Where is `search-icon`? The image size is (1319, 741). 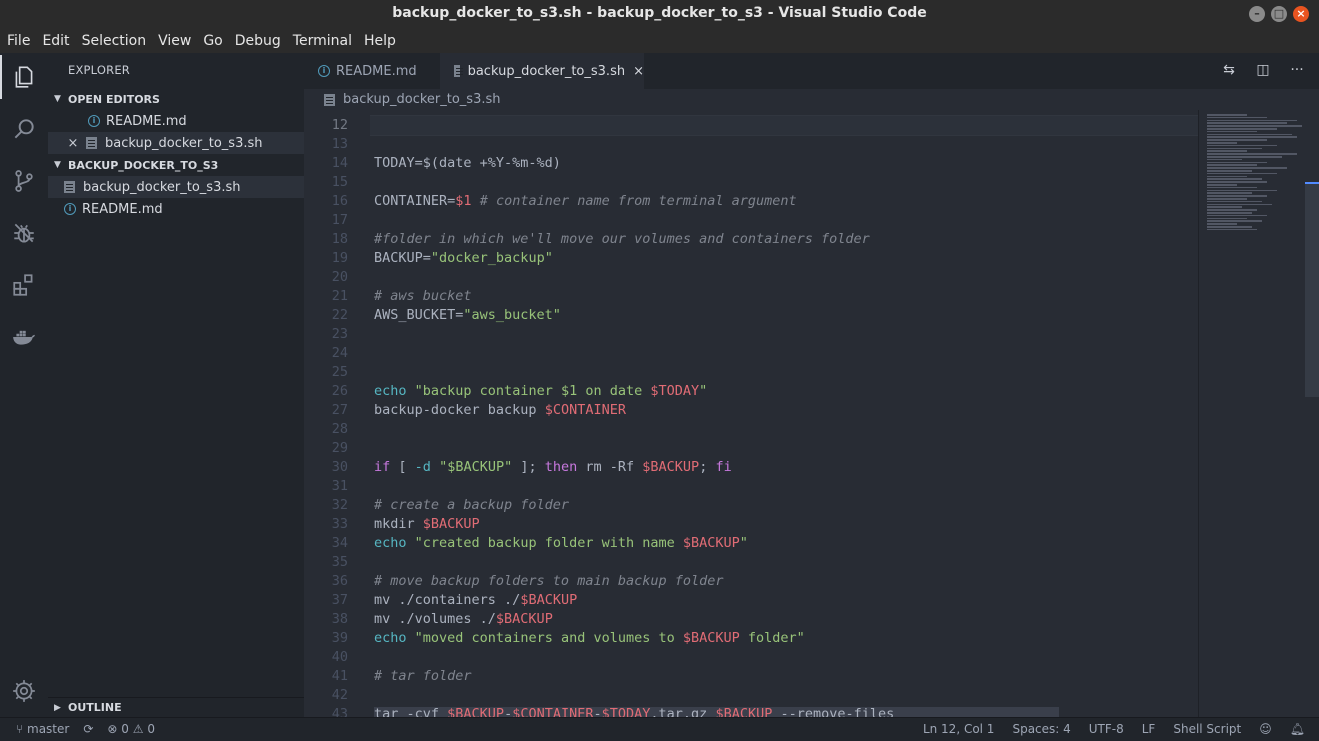
search-icon is located at coordinates (24, 129).